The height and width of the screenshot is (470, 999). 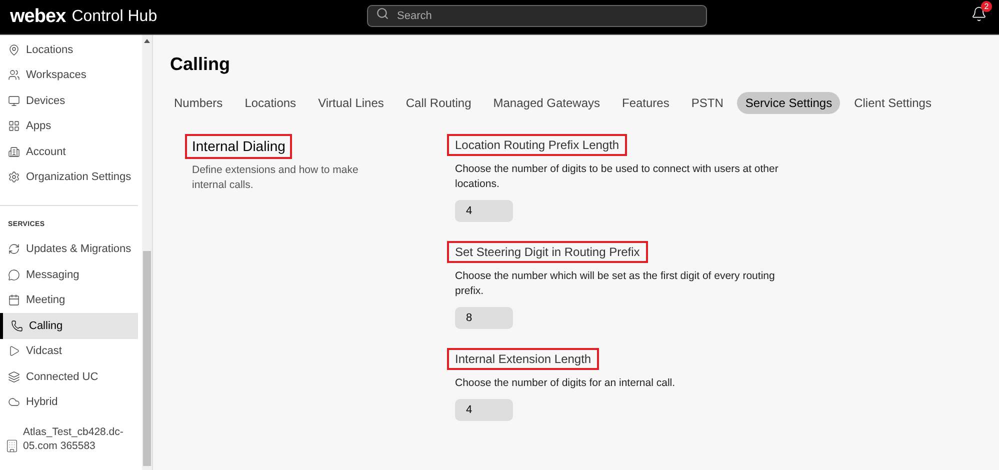 I want to click on monitor-icon, so click(x=14, y=100).